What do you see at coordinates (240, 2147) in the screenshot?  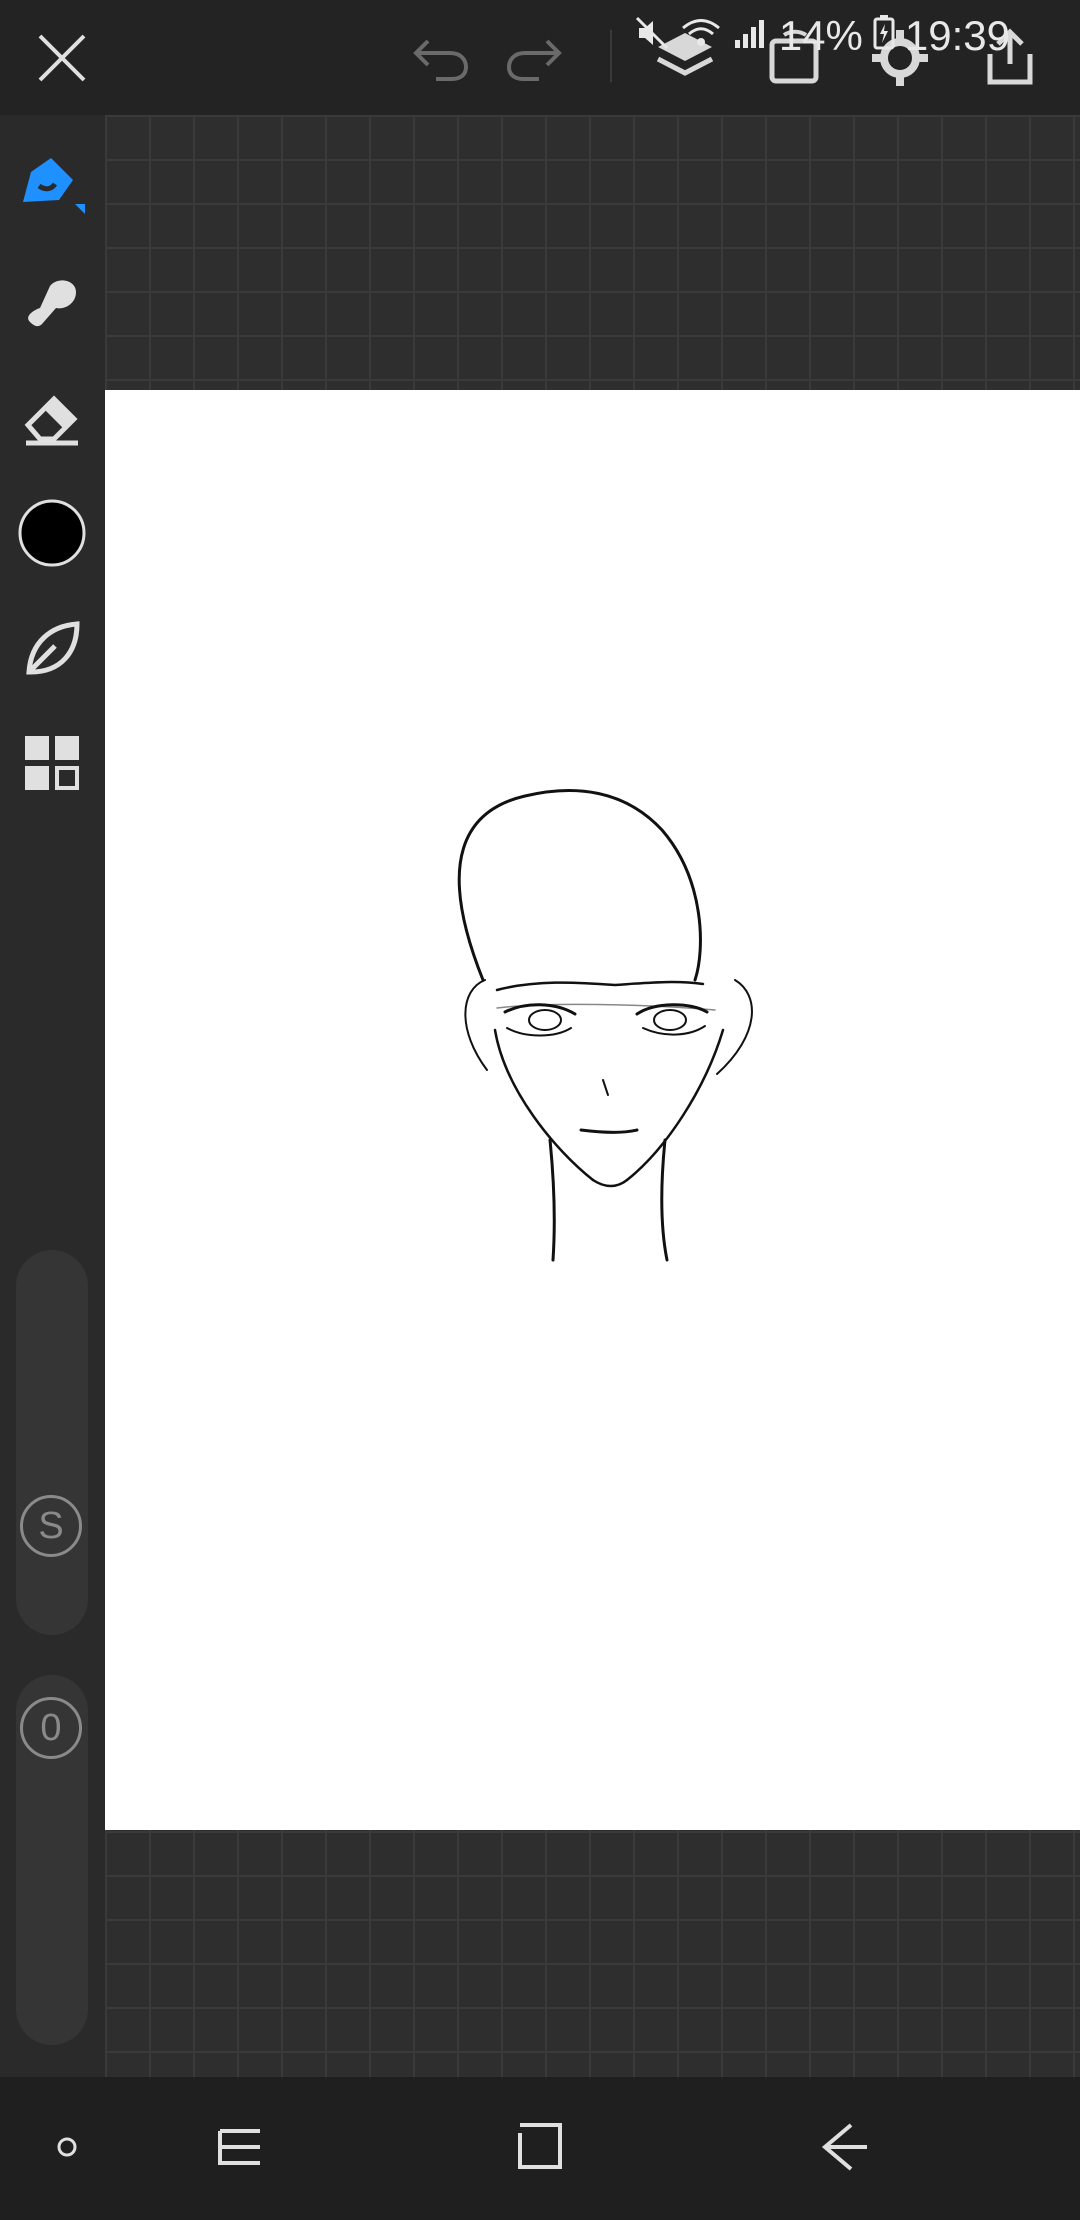 I see `recent-apps-icon` at bounding box center [240, 2147].